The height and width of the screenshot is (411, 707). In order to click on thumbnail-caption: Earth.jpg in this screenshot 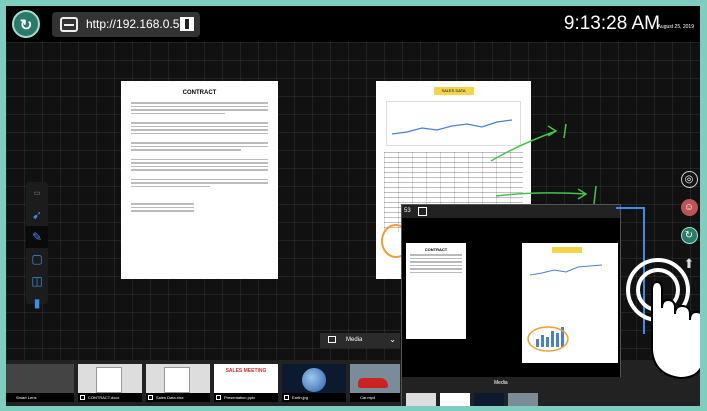, I will do `click(314, 397)`.